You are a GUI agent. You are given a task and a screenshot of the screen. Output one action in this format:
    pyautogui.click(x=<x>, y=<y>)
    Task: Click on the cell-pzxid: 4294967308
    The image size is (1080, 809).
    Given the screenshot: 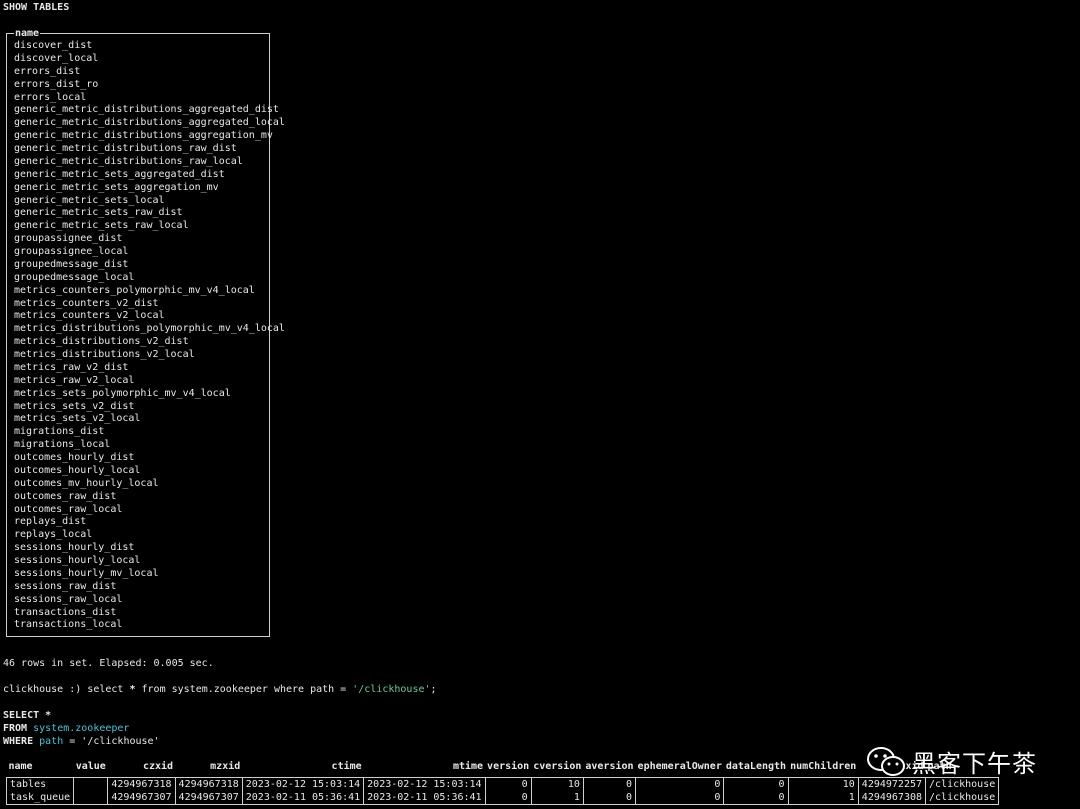 What is the action you would take?
    pyautogui.click(x=892, y=798)
    